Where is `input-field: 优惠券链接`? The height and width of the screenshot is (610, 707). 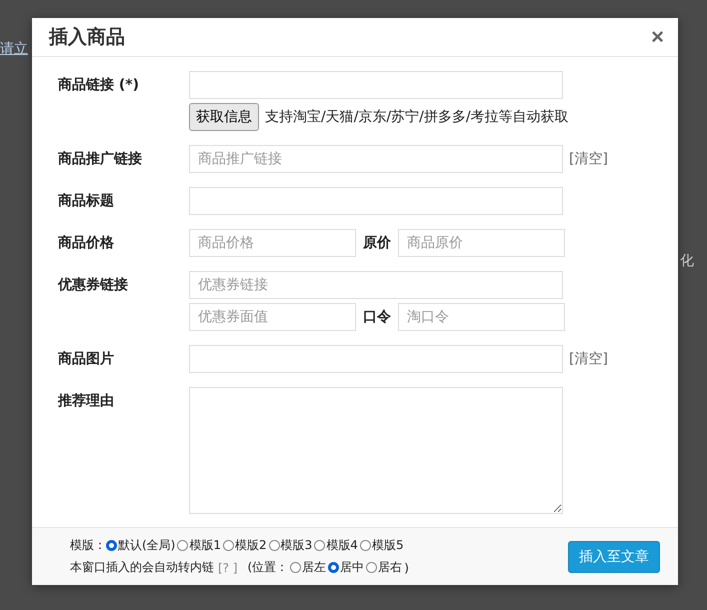 input-field: 优惠券链接 is located at coordinates (376, 285).